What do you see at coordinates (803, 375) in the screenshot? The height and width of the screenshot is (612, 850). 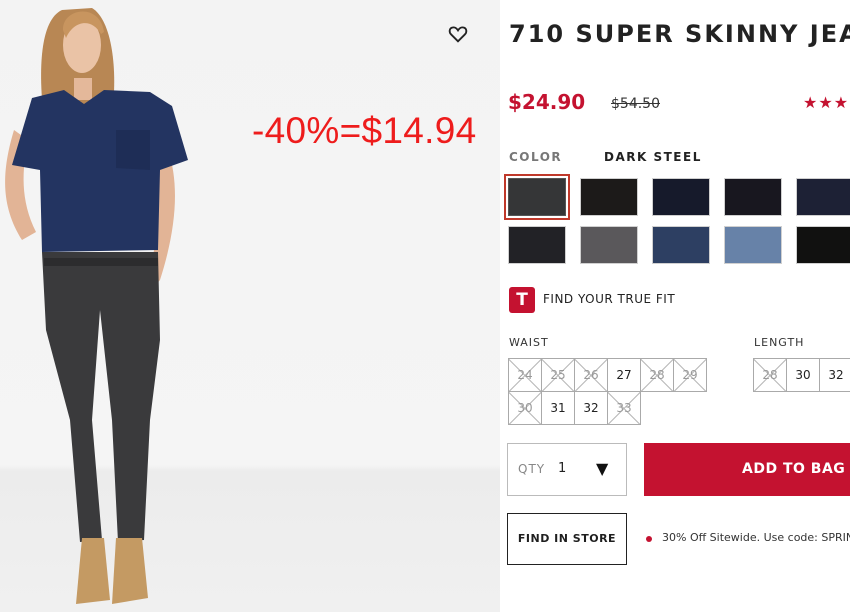 I see `length-size-30: 30` at bounding box center [803, 375].